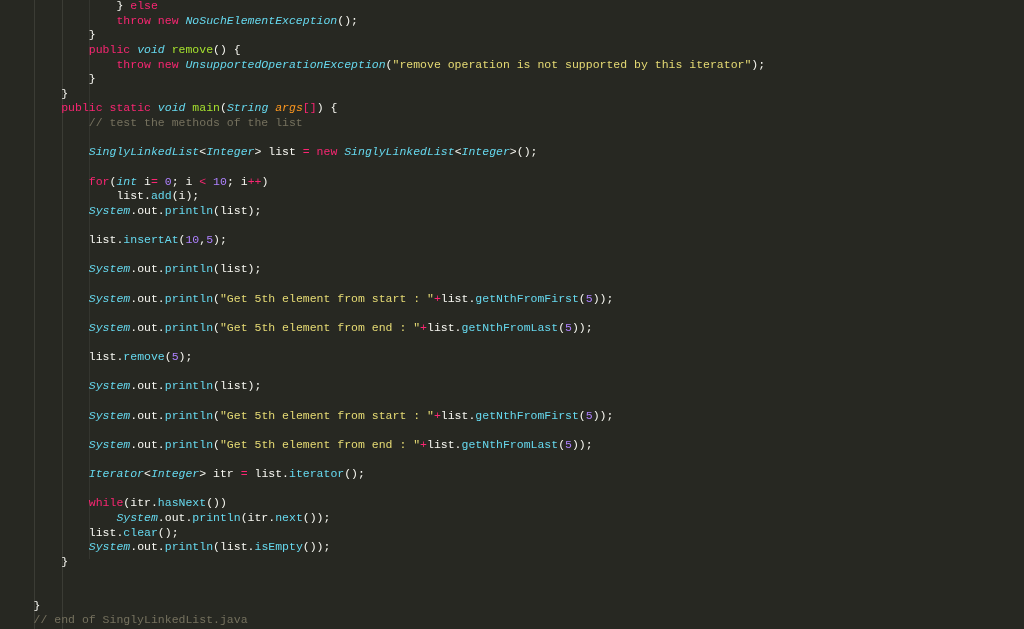  Describe the element at coordinates (312, 152) in the screenshot. I see `code-line: SinglyLinkedList<Integer> list = new SinglyLinkedList<Integer>();` at that location.